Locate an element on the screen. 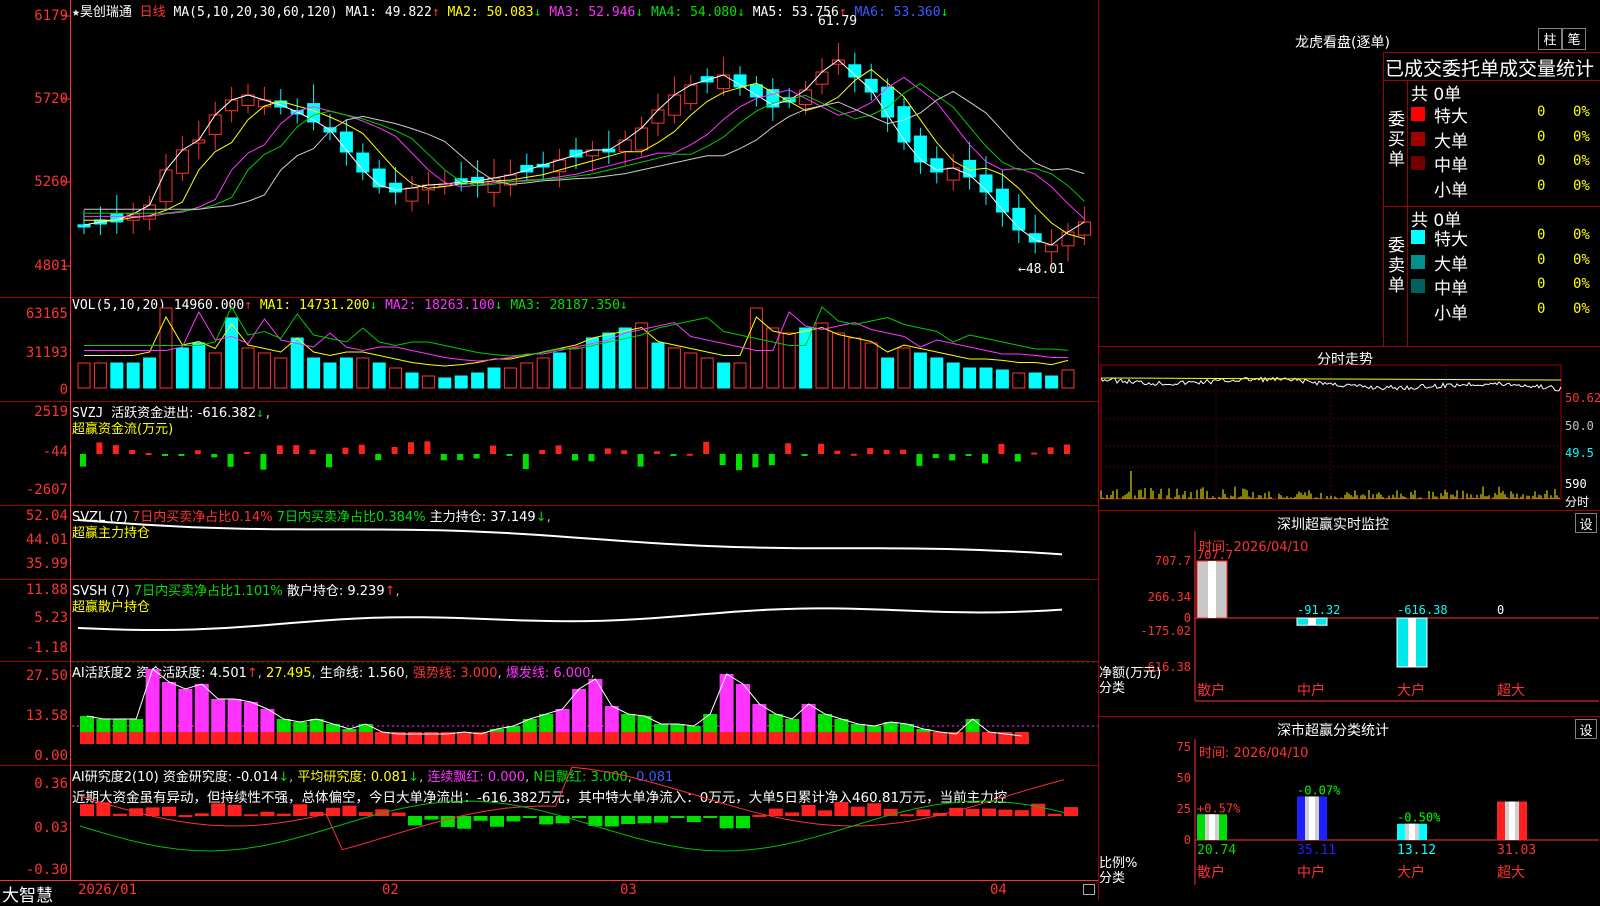  svzl-line is located at coordinates (549, 542).